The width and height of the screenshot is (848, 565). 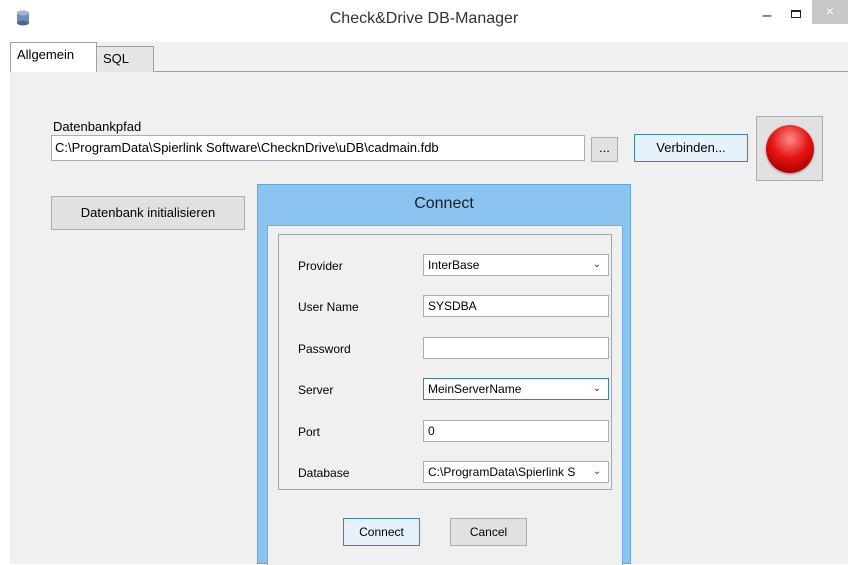 What do you see at coordinates (444, 203) in the screenshot?
I see `dialog-title: Connect` at bounding box center [444, 203].